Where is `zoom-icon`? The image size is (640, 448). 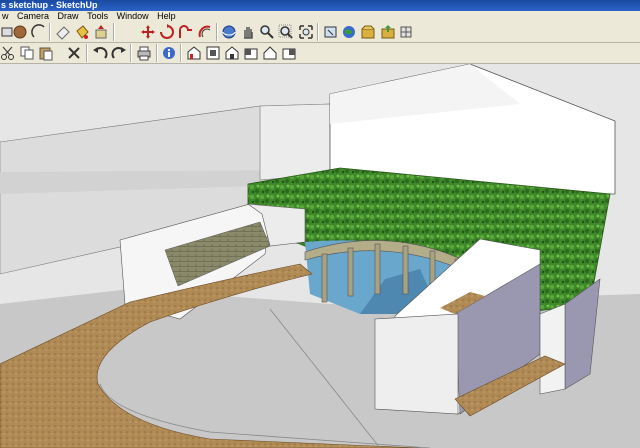
zoom-icon is located at coordinates (267, 32).